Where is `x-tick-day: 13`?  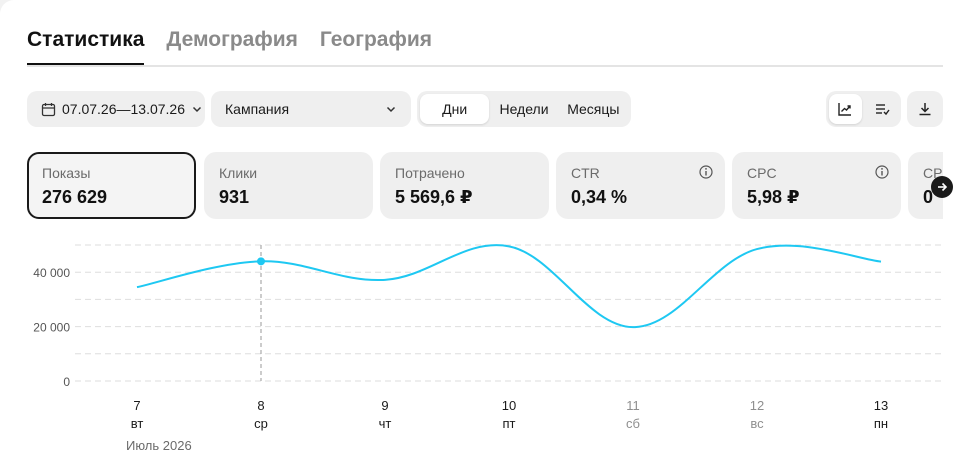 x-tick-day: 13 is located at coordinates (881, 405).